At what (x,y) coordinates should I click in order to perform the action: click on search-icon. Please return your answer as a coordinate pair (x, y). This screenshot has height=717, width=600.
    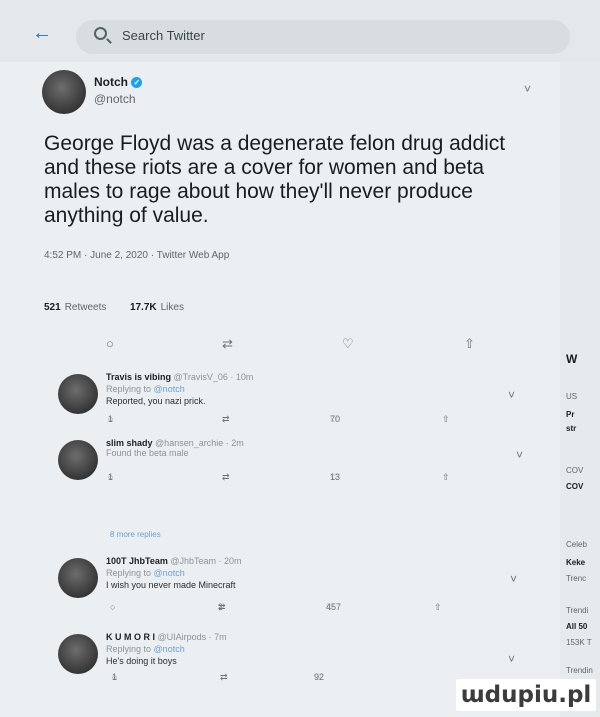
    Looking at the image, I should click on (100, 33).